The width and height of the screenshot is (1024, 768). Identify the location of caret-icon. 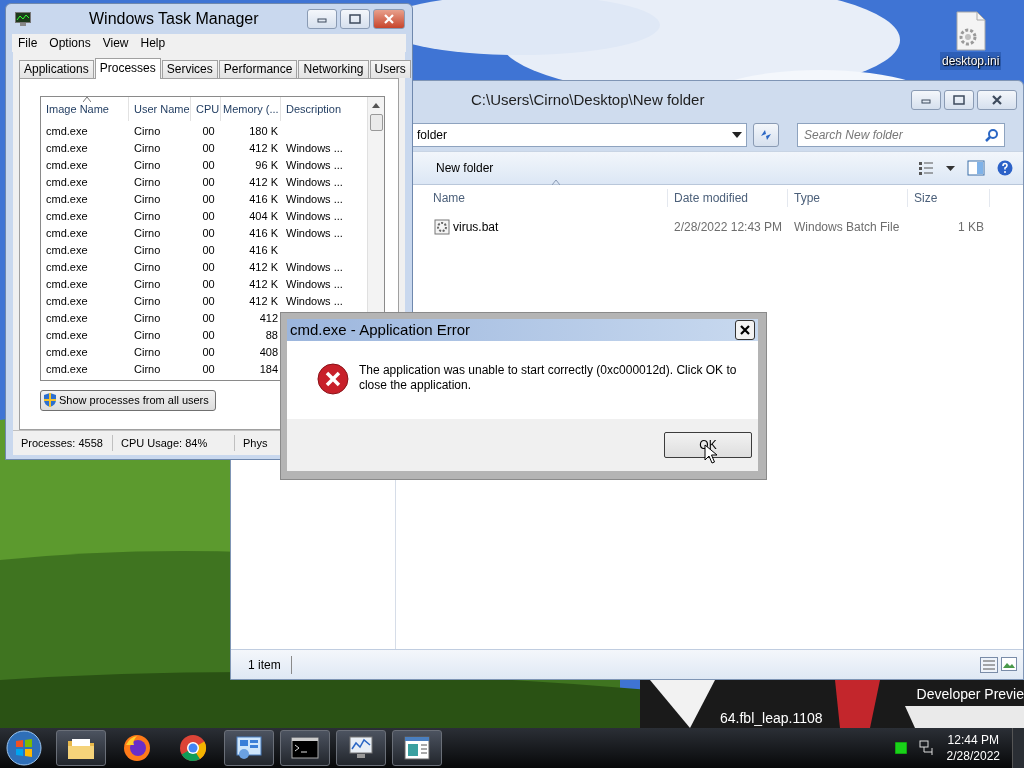
(950, 168).